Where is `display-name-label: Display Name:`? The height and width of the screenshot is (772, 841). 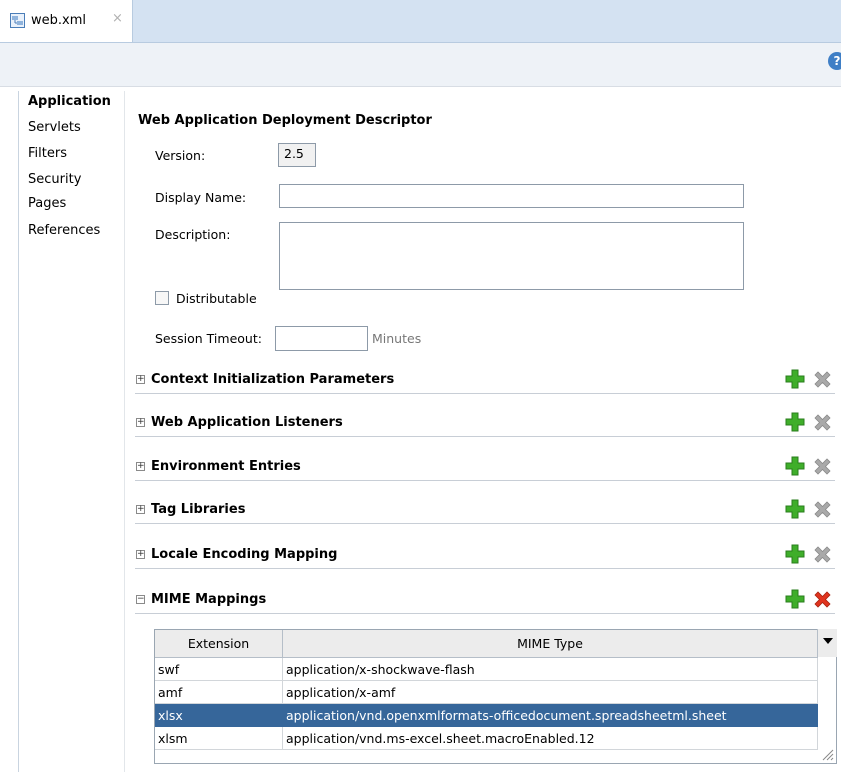
display-name-label: Display Name: is located at coordinates (201, 197).